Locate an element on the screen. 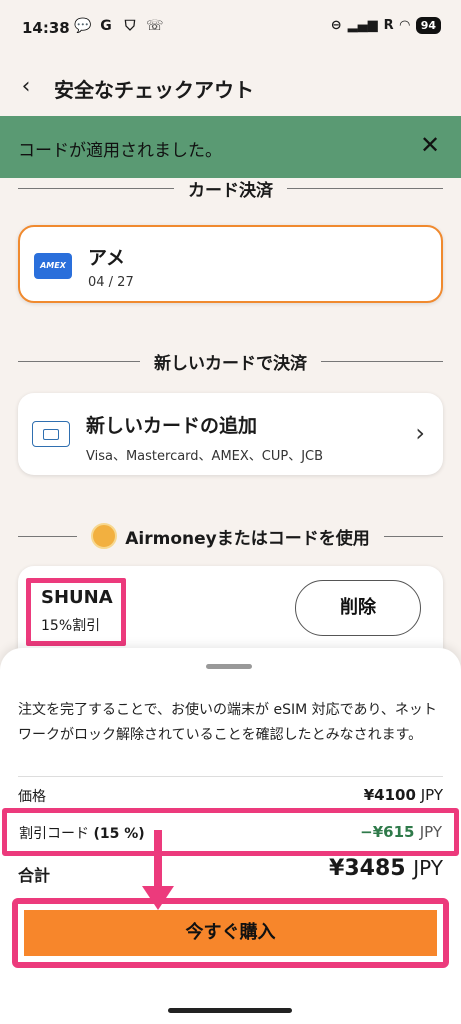  new-card-section-divider: 新しいカードで決済 is located at coordinates (230, 361).